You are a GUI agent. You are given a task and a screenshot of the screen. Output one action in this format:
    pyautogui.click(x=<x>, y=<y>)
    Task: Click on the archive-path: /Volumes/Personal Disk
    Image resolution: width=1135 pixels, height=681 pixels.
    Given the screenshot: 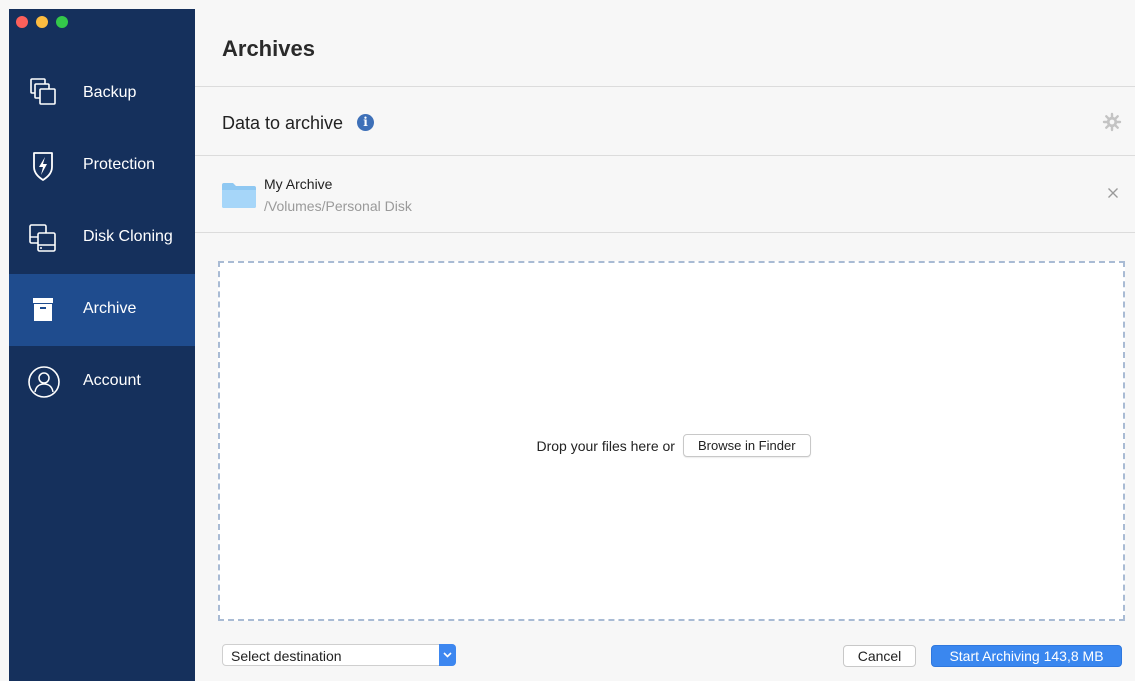 What is the action you would take?
    pyautogui.click(x=338, y=206)
    